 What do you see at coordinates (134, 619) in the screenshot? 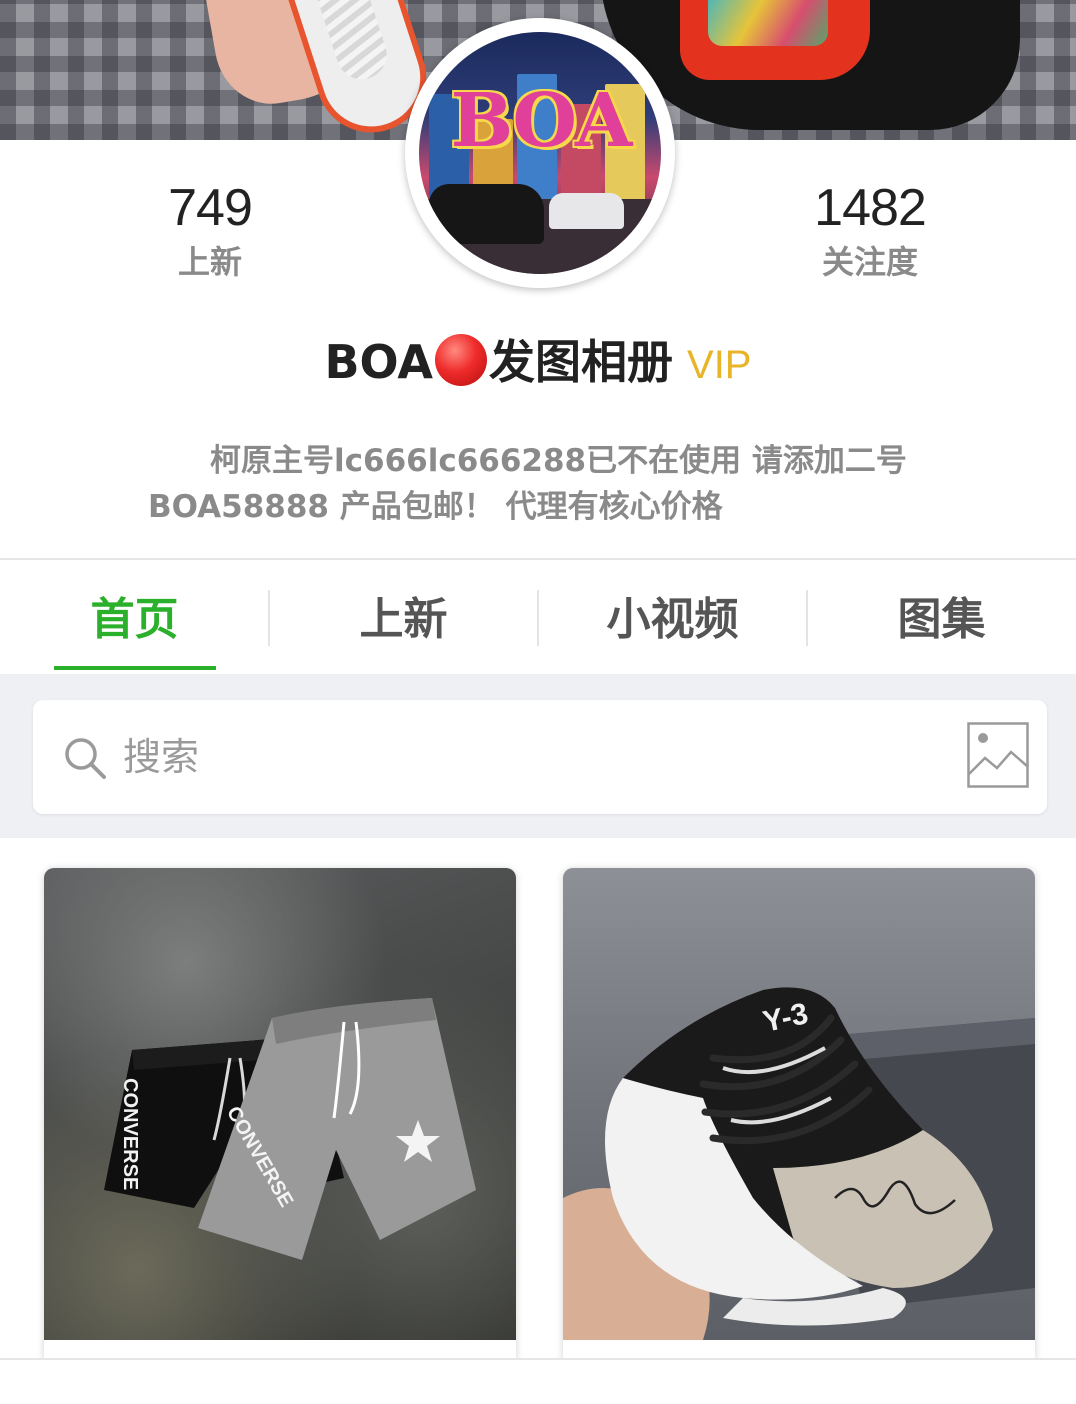
I see `tab-home-label: 首页` at bounding box center [134, 619].